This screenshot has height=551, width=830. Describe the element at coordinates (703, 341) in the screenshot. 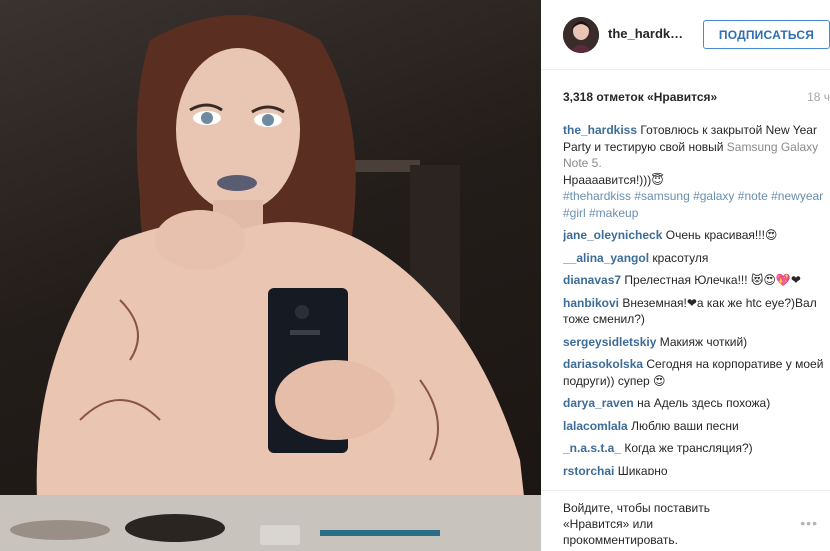

I see `comment-text: Макияж чоткий)` at that location.